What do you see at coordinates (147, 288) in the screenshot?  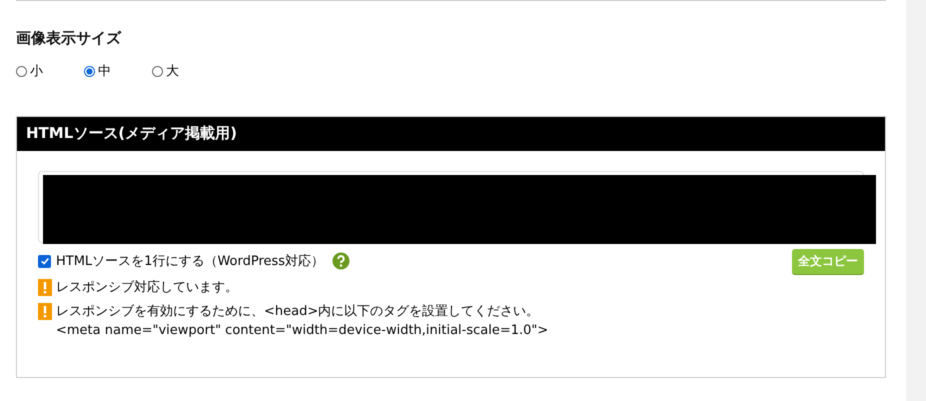 I see `notice-text: レスポンシブ対応しています。` at bounding box center [147, 288].